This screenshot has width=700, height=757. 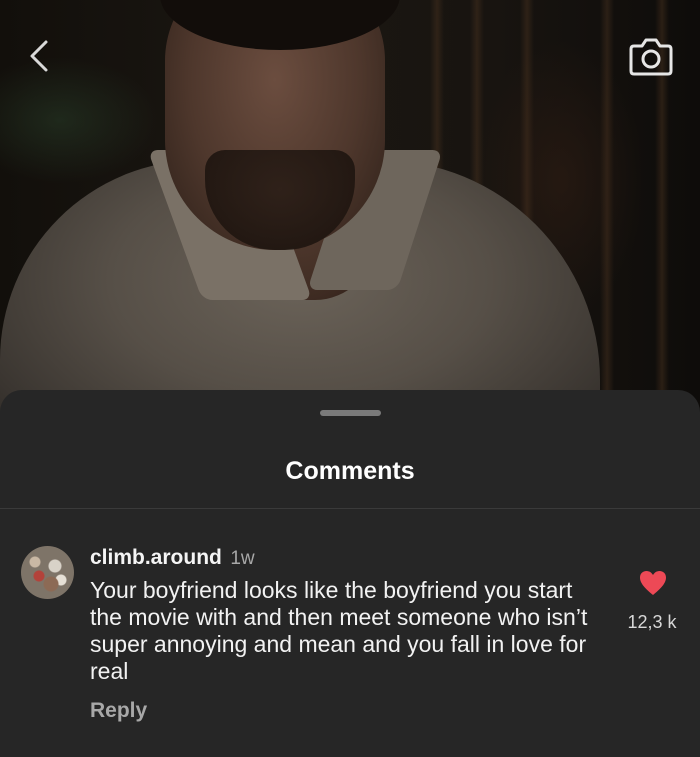 I want to click on avatar, so click(x=47, y=572).